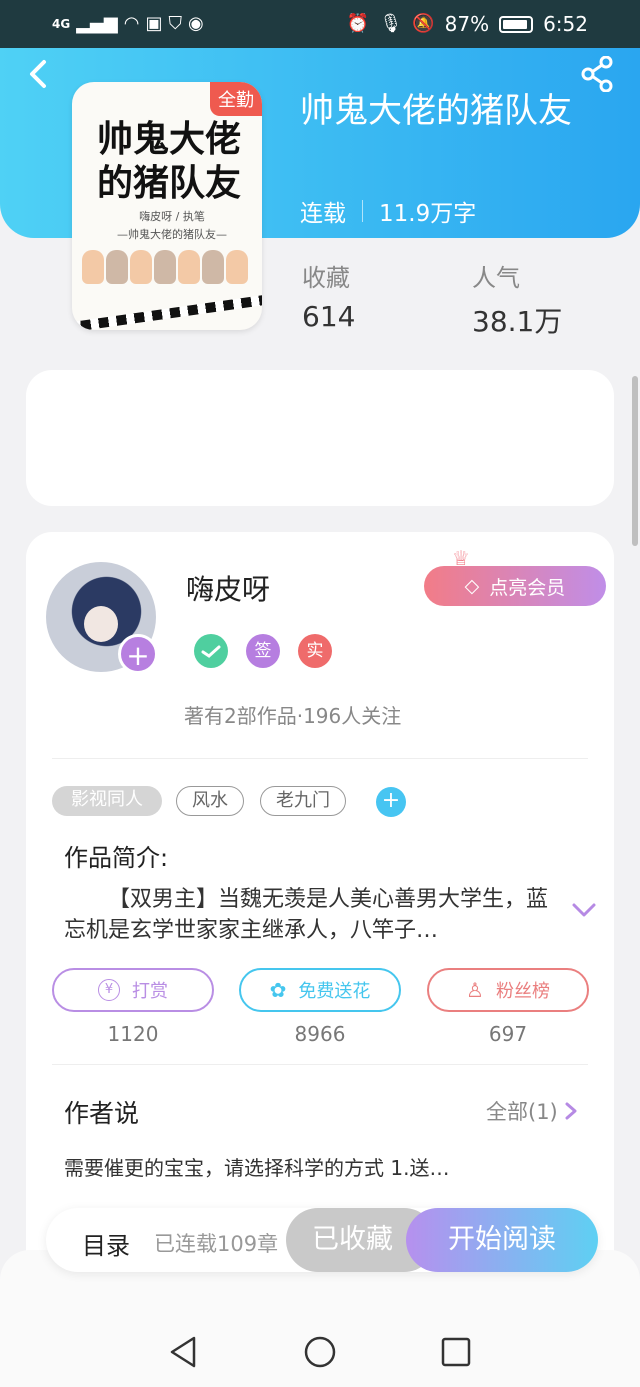  What do you see at coordinates (106, 1243) in the screenshot?
I see `toc-button: 目录` at bounding box center [106, 1243].